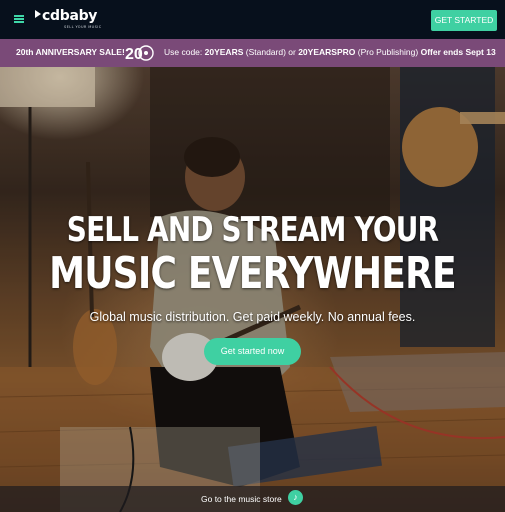 The image size is (505, 512). What do you see at coordinates (19, 19) in the screenshot?
I see `hamburger-icon` at bounding box center [19, 19].